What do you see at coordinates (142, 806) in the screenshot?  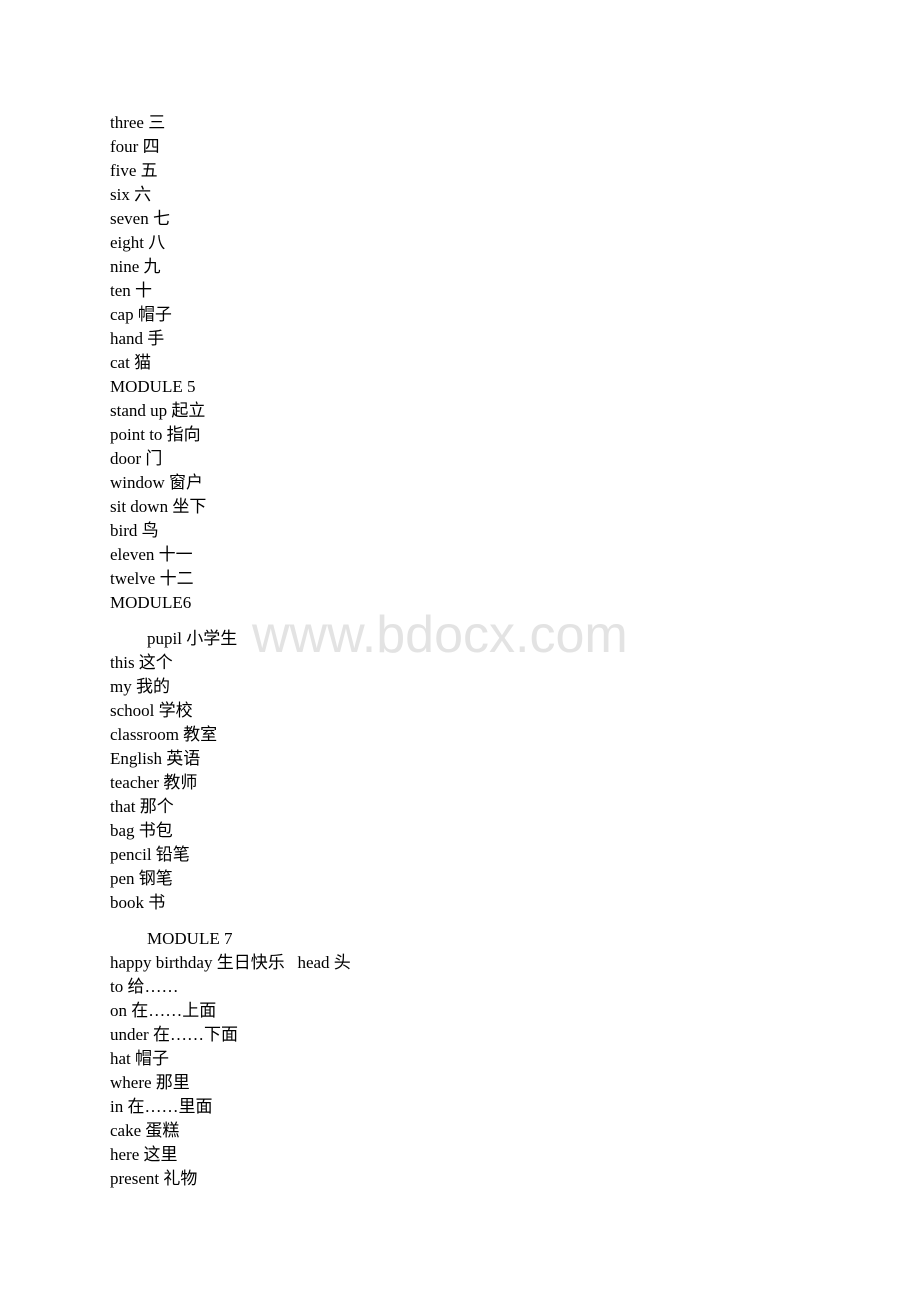 I see `vocab-entry: that 那个` at bounding box center [142, 806].